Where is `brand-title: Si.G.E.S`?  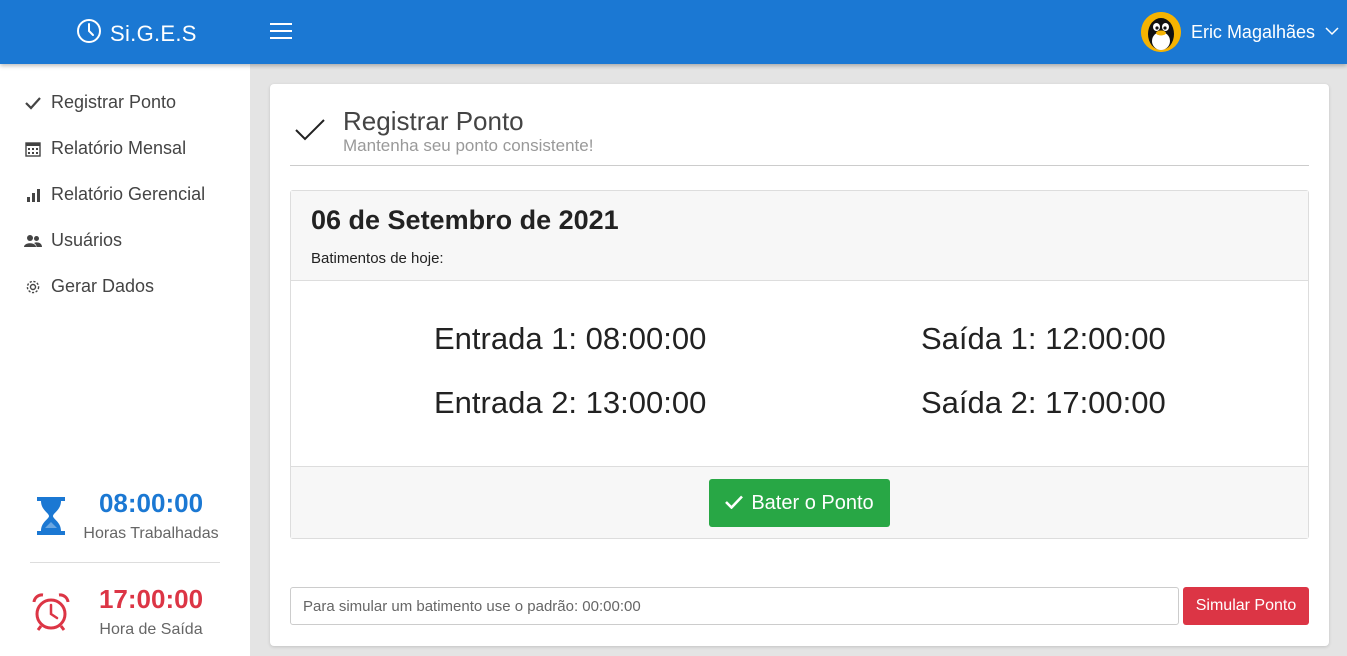 brand-title: Si.G.E.S is located at coordinates (153, 33).